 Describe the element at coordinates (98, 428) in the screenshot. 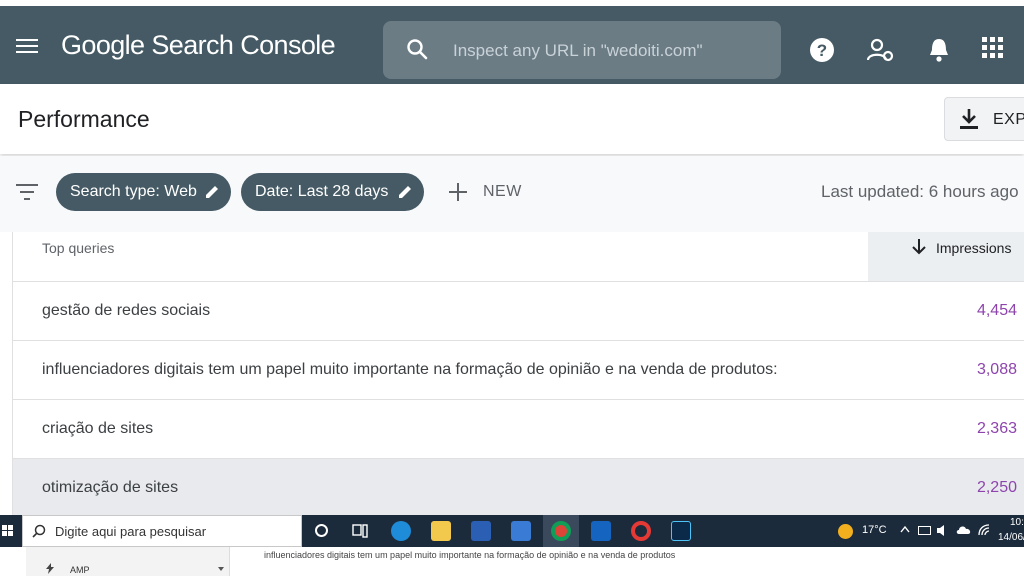

I see `query-text: criação de sites` at that location.